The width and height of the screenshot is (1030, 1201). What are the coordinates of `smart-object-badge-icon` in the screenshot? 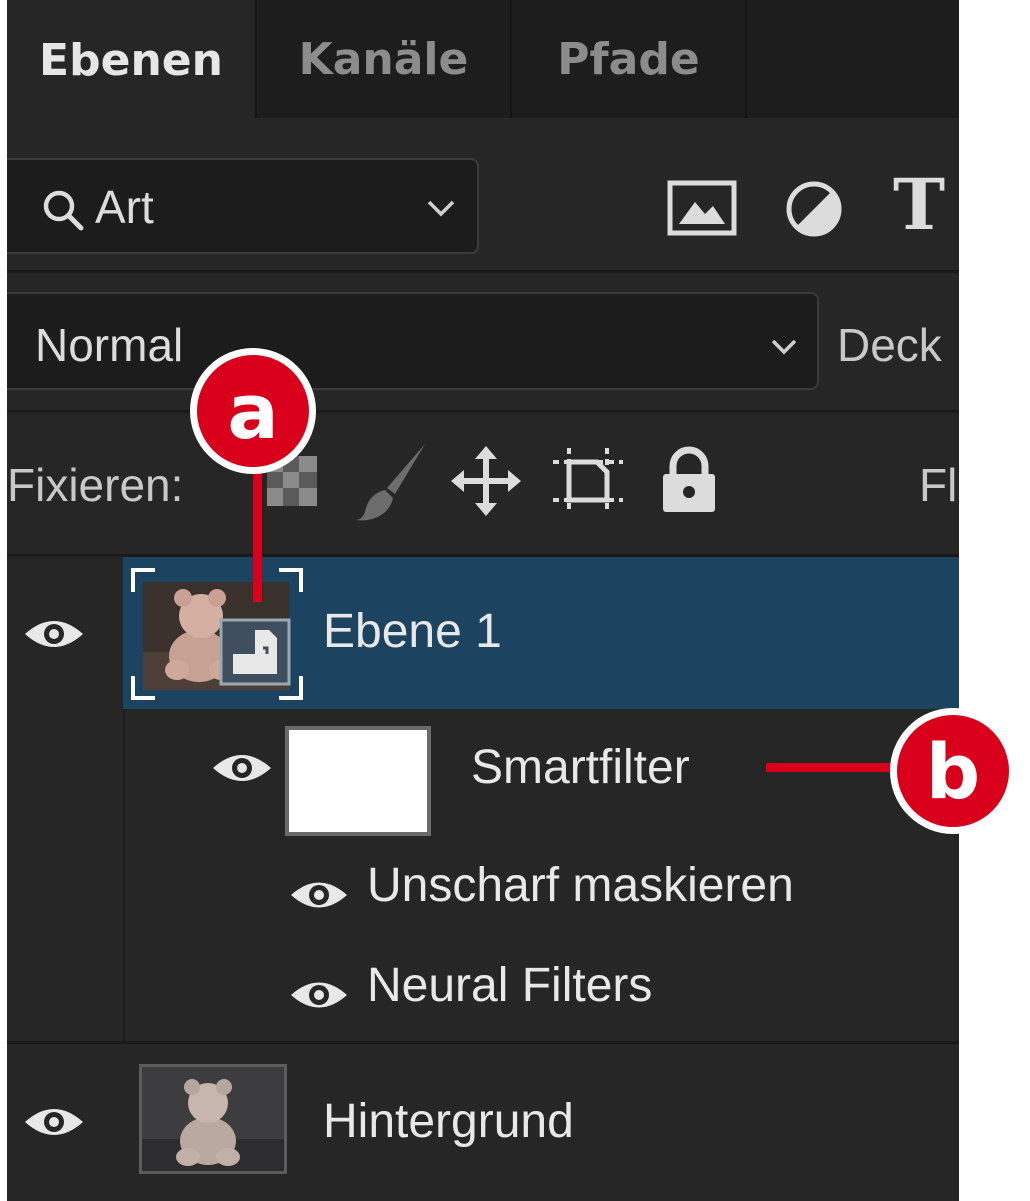 It's located at (255, 652).